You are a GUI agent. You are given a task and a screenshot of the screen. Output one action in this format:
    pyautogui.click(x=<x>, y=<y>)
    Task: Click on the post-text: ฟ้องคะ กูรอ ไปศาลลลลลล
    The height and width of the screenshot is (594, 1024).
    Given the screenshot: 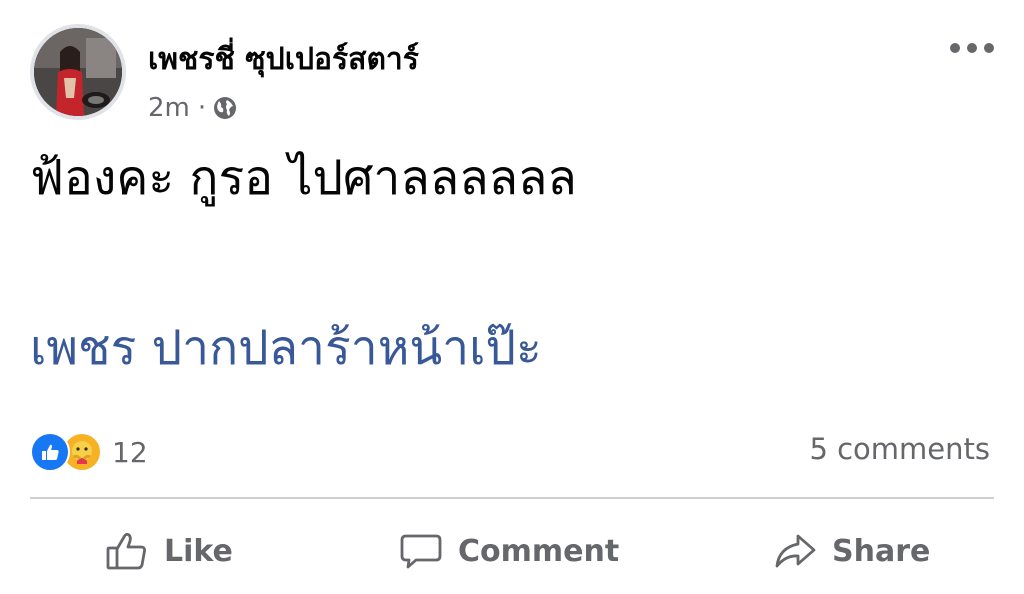 What is the action you would take?
    pyautogui.click(x=303, y=178)
    